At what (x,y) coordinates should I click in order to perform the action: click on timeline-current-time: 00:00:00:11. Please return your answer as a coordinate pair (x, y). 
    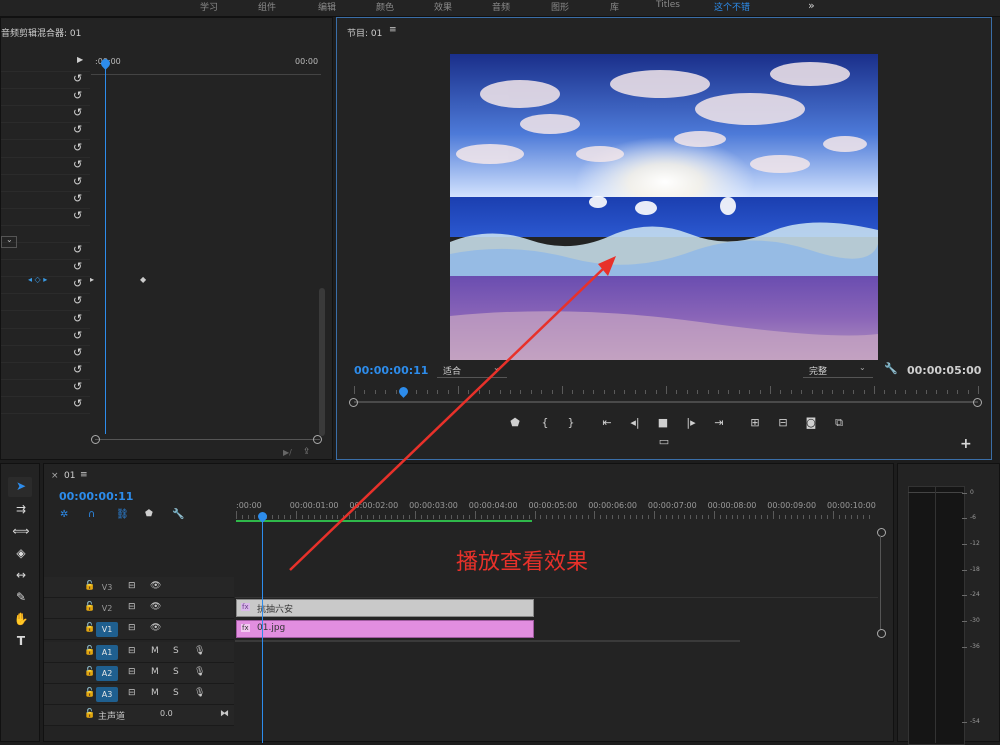
    Looking at the image, I should click on (96, 496).